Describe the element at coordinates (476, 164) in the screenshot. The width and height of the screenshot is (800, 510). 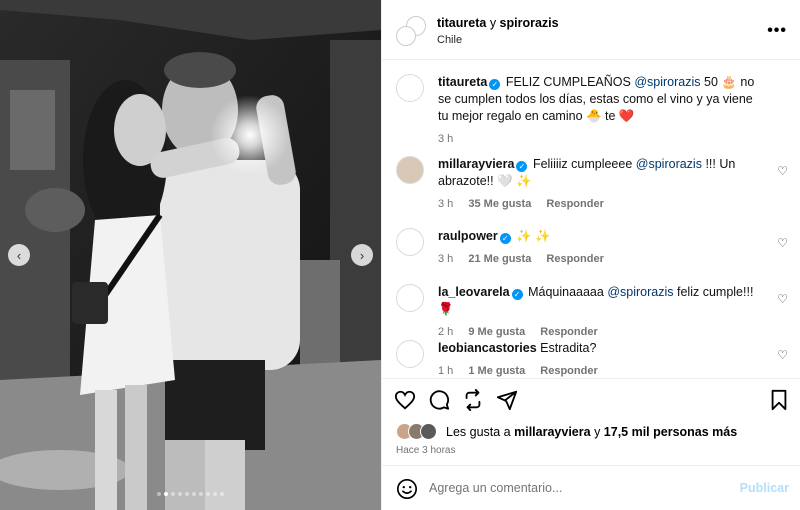
I see `comment-username: millarayviera` at that location.